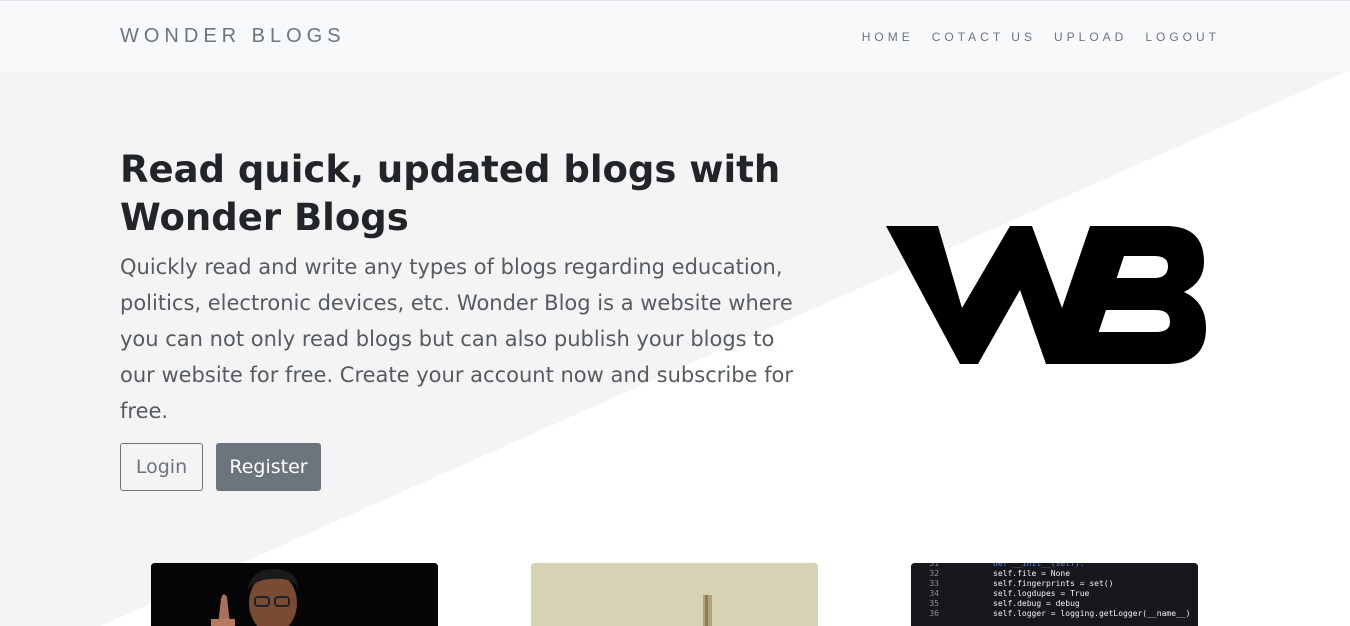 The width and height of the screenshot is (1350, 626). I want to click on code-line-number: 33, so click(934, 583).